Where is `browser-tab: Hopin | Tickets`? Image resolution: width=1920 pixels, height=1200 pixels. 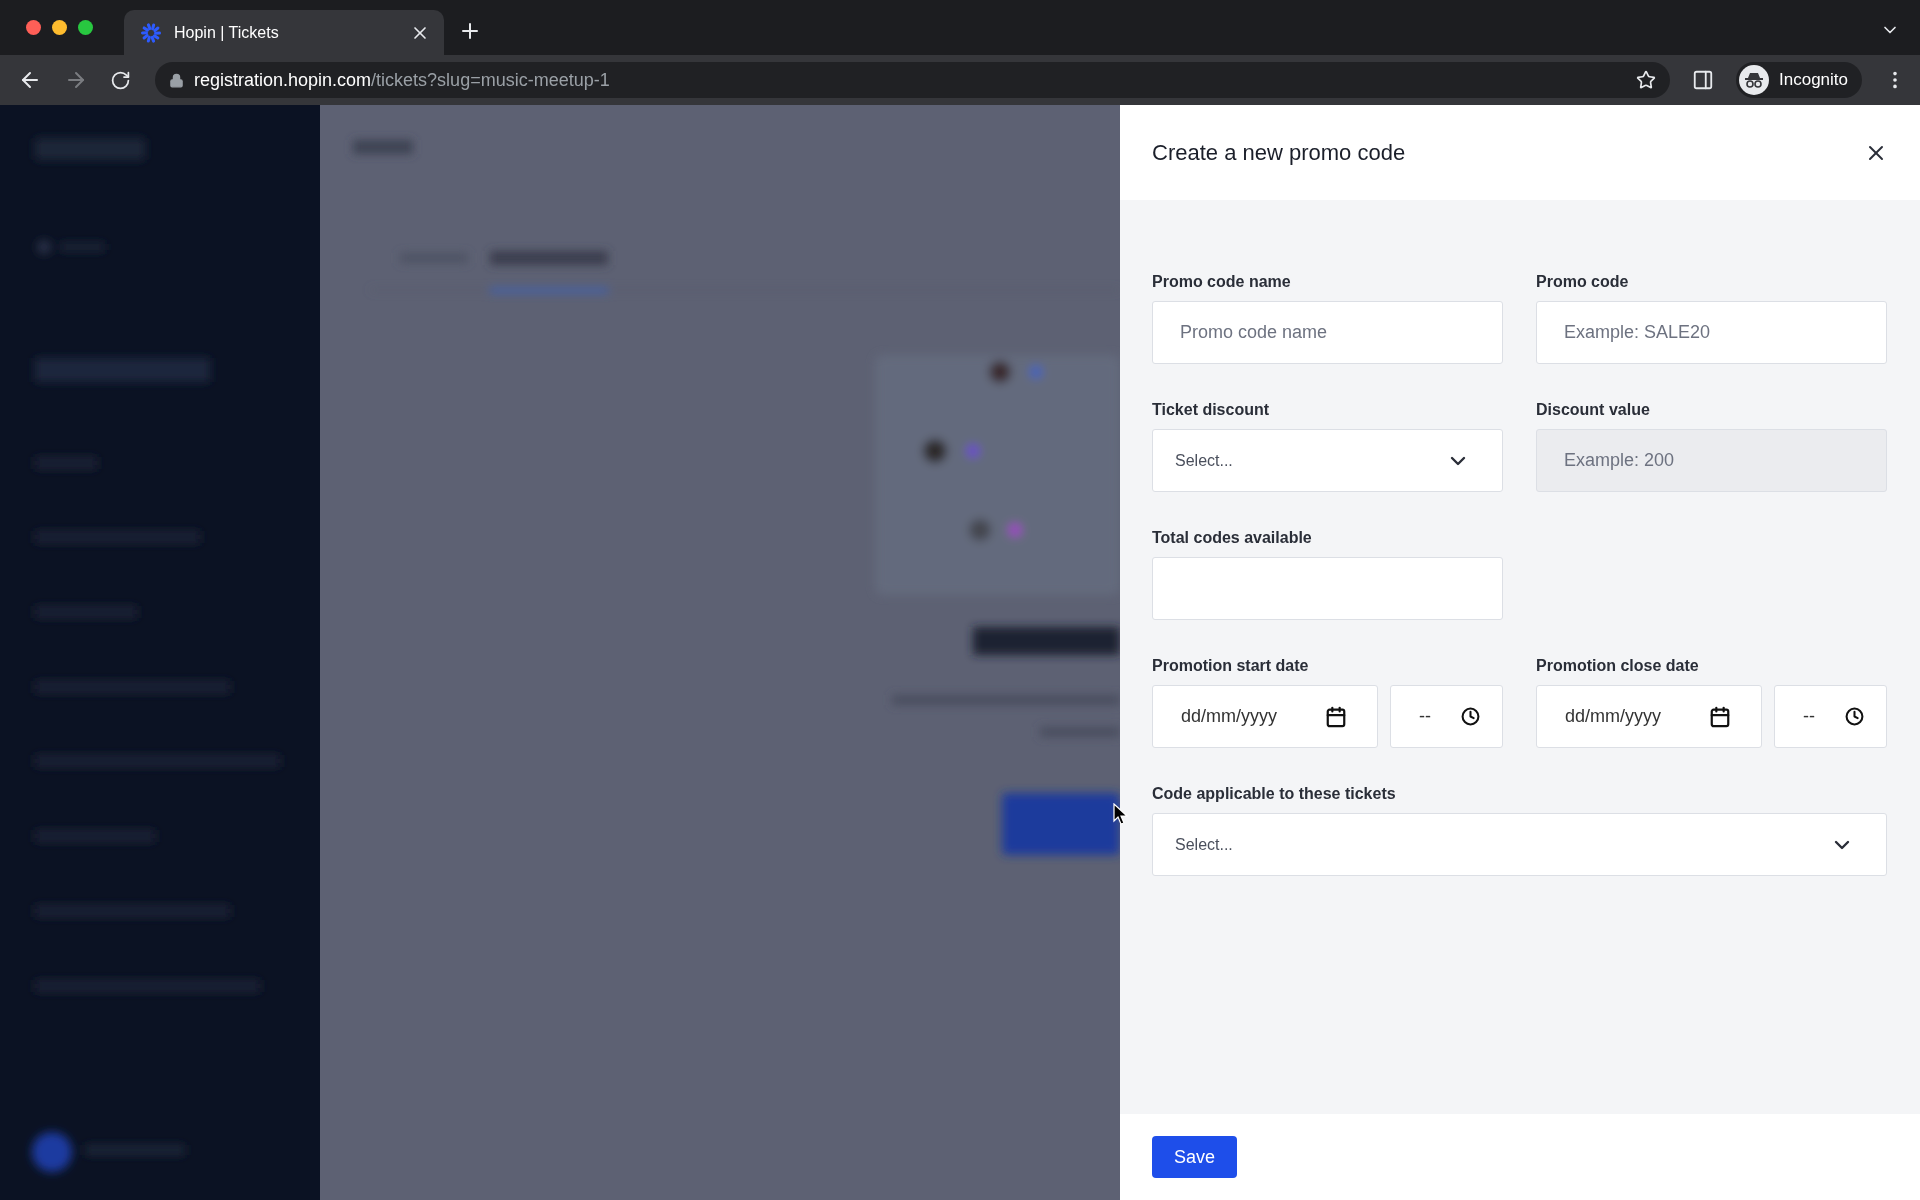 browser-tab: Hopin | Tickets is located at coordinates (284, 32).